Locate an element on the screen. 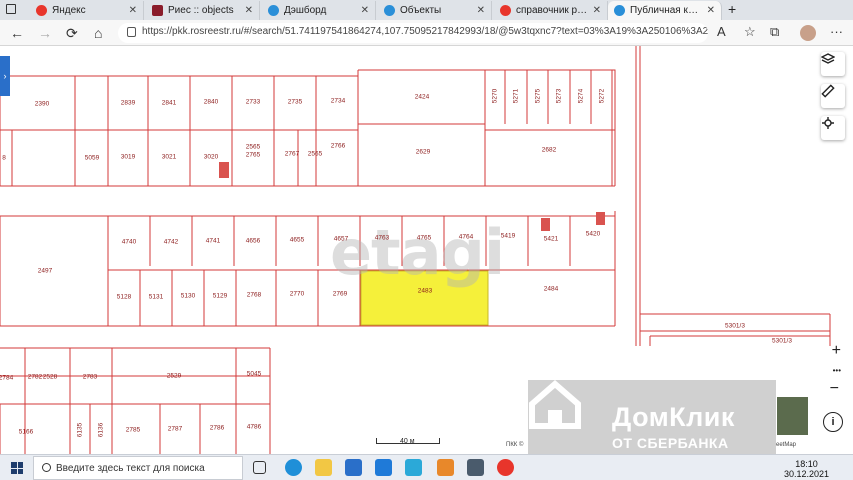 The height and width of the screenshot is (480, 853). home-icon: ⌂ is located at coordinates (98, 33).